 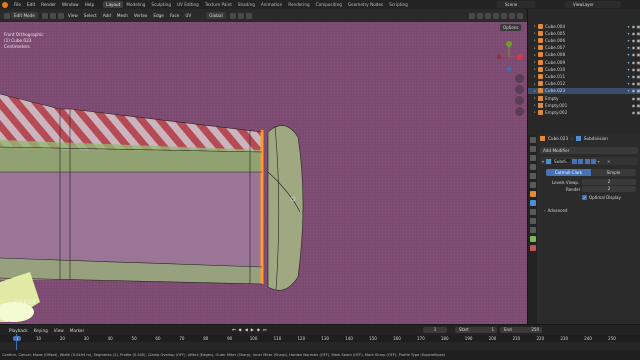 I want to click on jump-end-icon: ⏭, so click(x=265, y=329).